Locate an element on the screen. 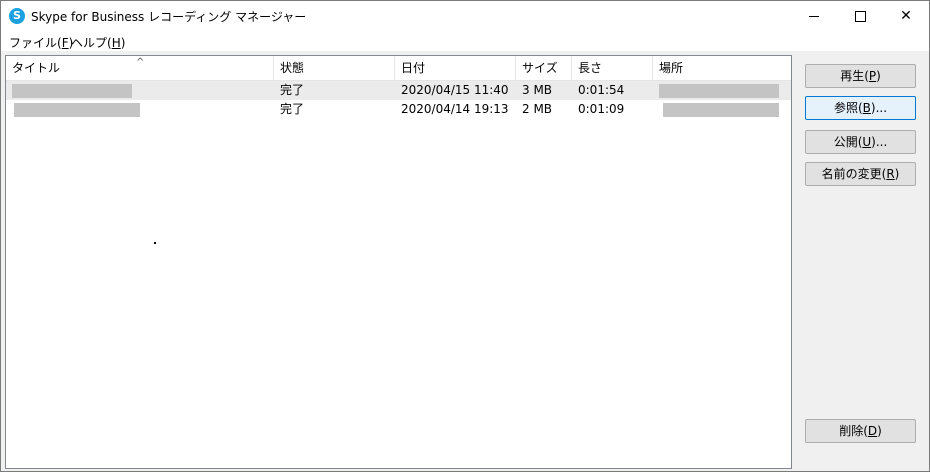 The height and width of the screenshot is (472, 930). delete-accesskey: D is located at coordinates (872, 431).